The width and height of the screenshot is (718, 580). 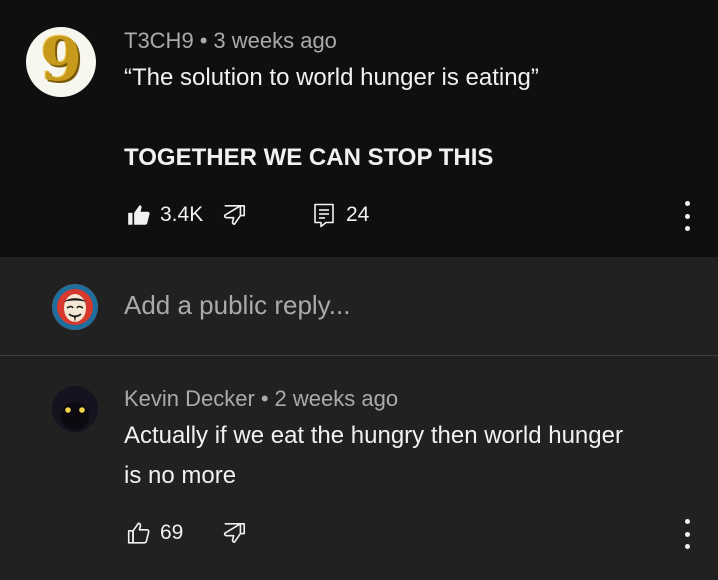 I want to click on dislike-button, so click(x=235, y=215).